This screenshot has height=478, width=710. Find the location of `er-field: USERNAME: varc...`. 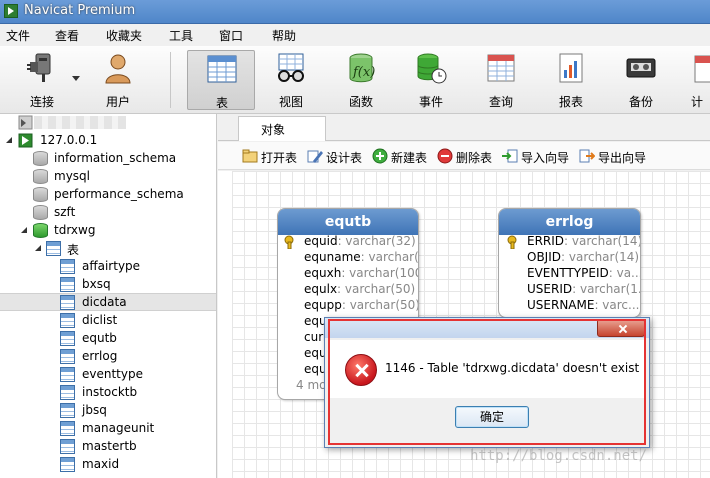

er-field: USERNAME: varc... is located at coordinates (583, 305).